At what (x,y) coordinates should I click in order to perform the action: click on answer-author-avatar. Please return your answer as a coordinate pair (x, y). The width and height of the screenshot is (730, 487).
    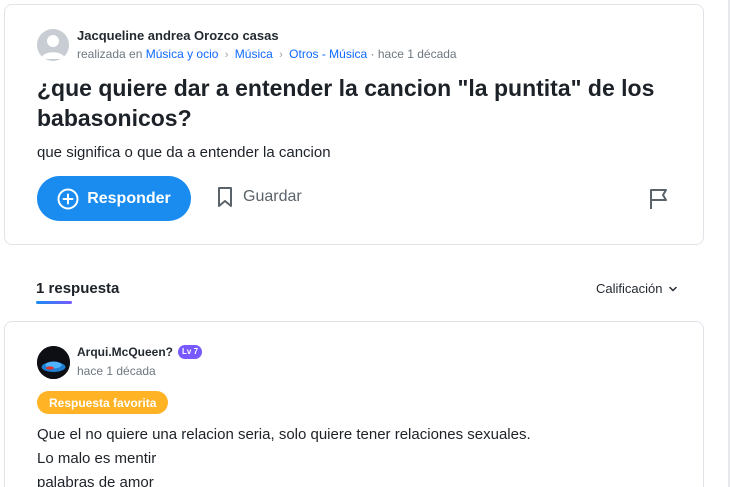
    Looking at the image, I should click on (53, 362).